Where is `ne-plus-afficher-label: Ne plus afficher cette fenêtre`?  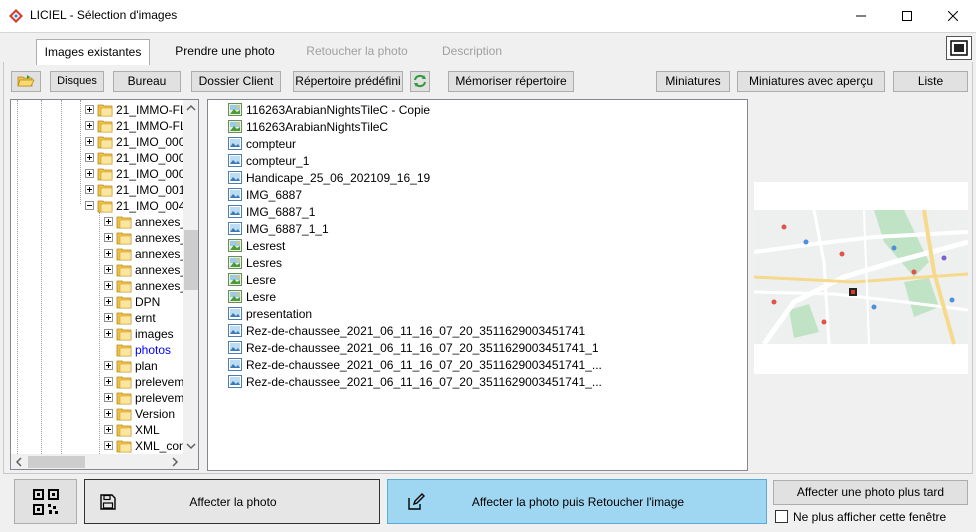 ne-plus-afficher-label: Ne plus afficher cette fenêtre is located at coordinates (869, 517).